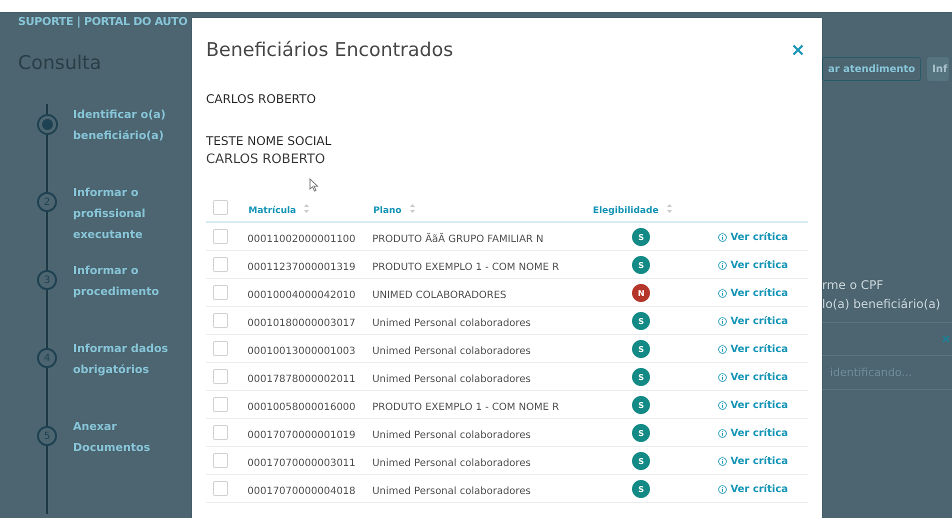 The height and width of the screenshot is (518, 952). Describe the element at coordinates (882, 304) in the screenshot. I see `cpf-prompt-text: lo(a) beneficiário(a)` at that location.